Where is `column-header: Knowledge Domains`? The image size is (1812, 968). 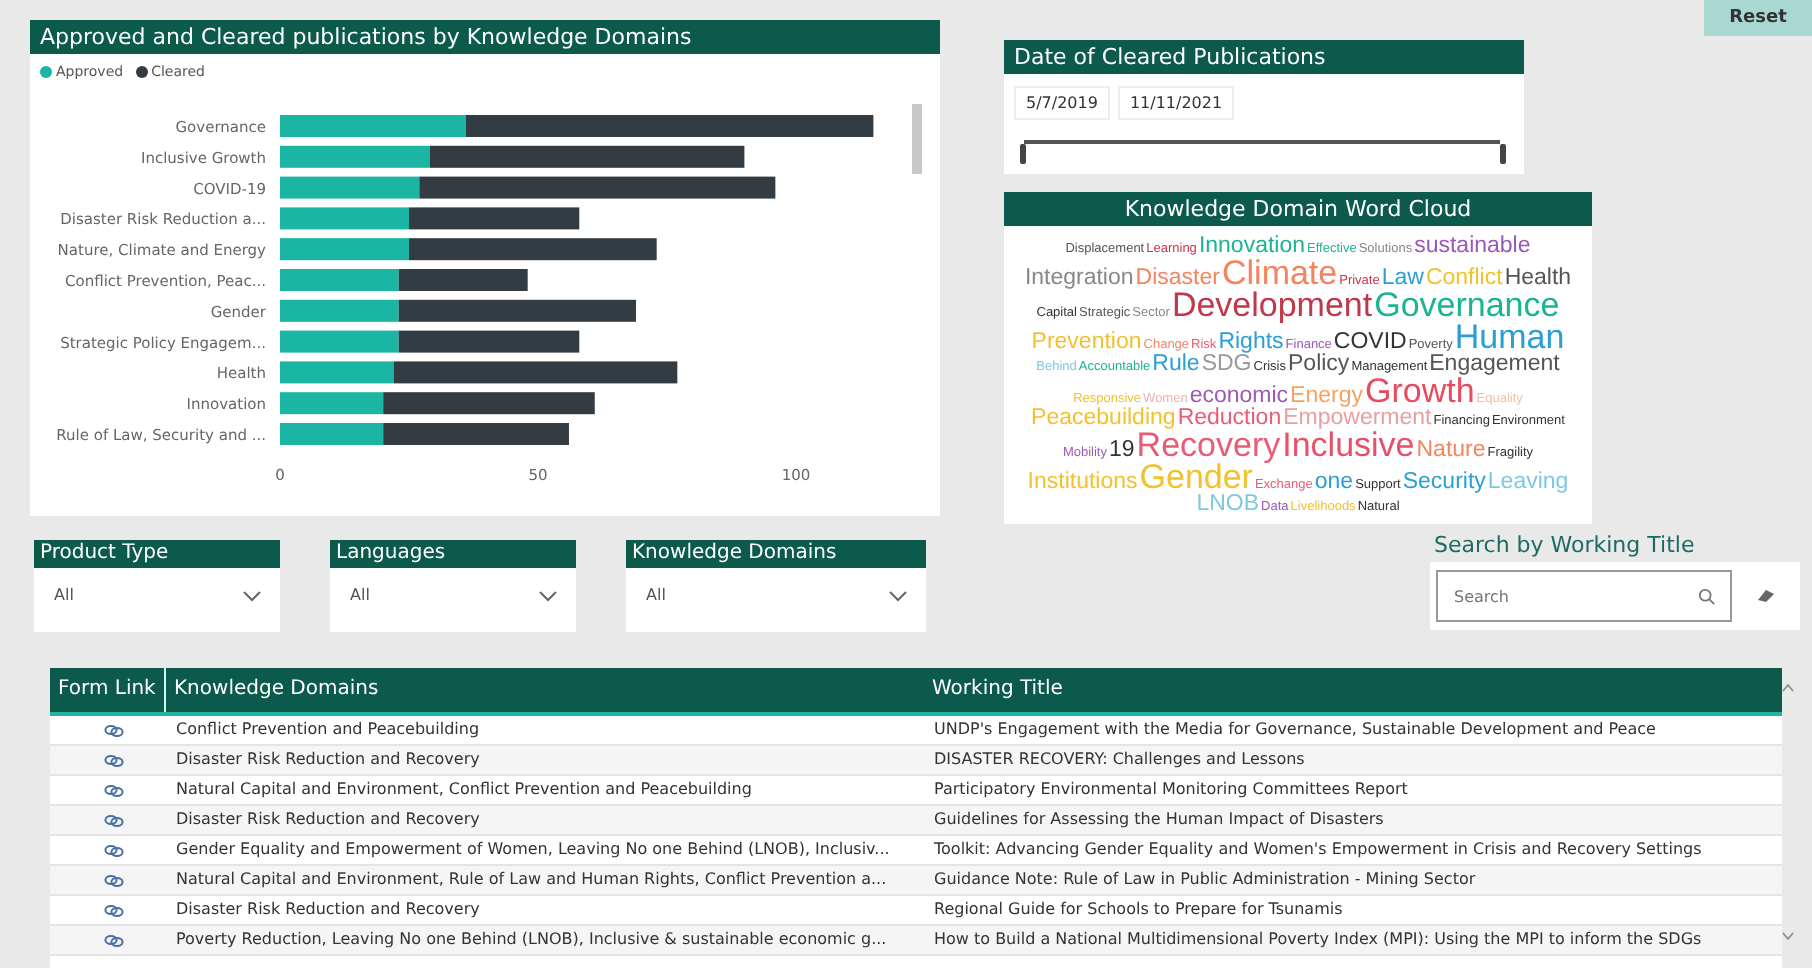
column-header: Knowledge Domains is located at coordinates (545, 690).